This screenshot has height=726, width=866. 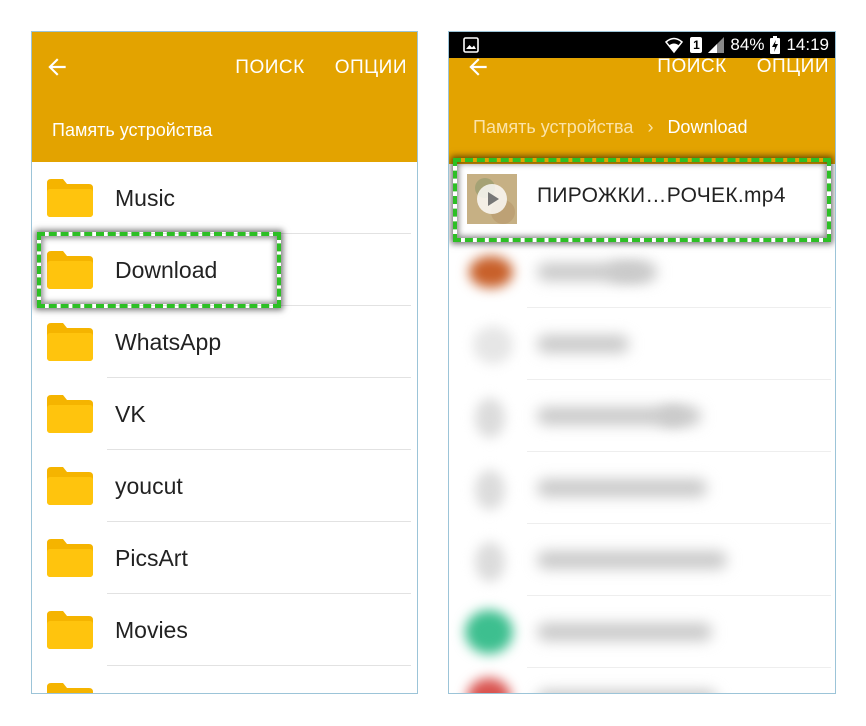 What do you see at coordinates (707, 127) in the screenshot?
I see `breadcrumb-current: Download` at bounding box center [707, 127].